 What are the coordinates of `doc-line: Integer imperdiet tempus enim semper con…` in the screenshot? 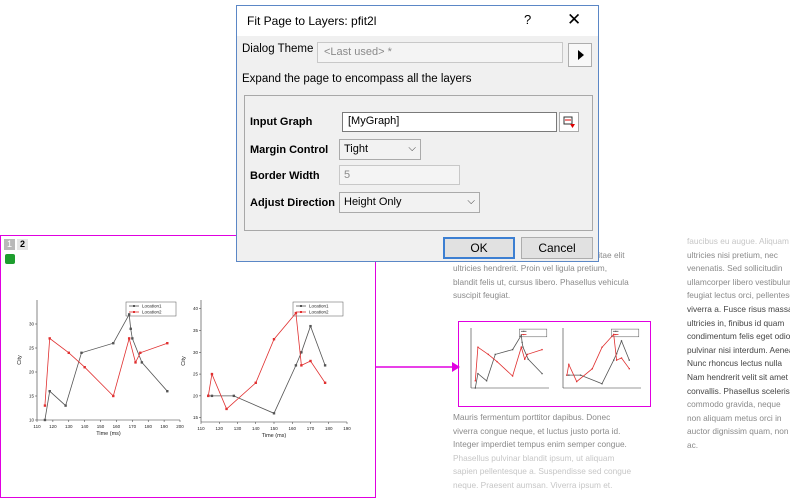 It's located at (540, 444).